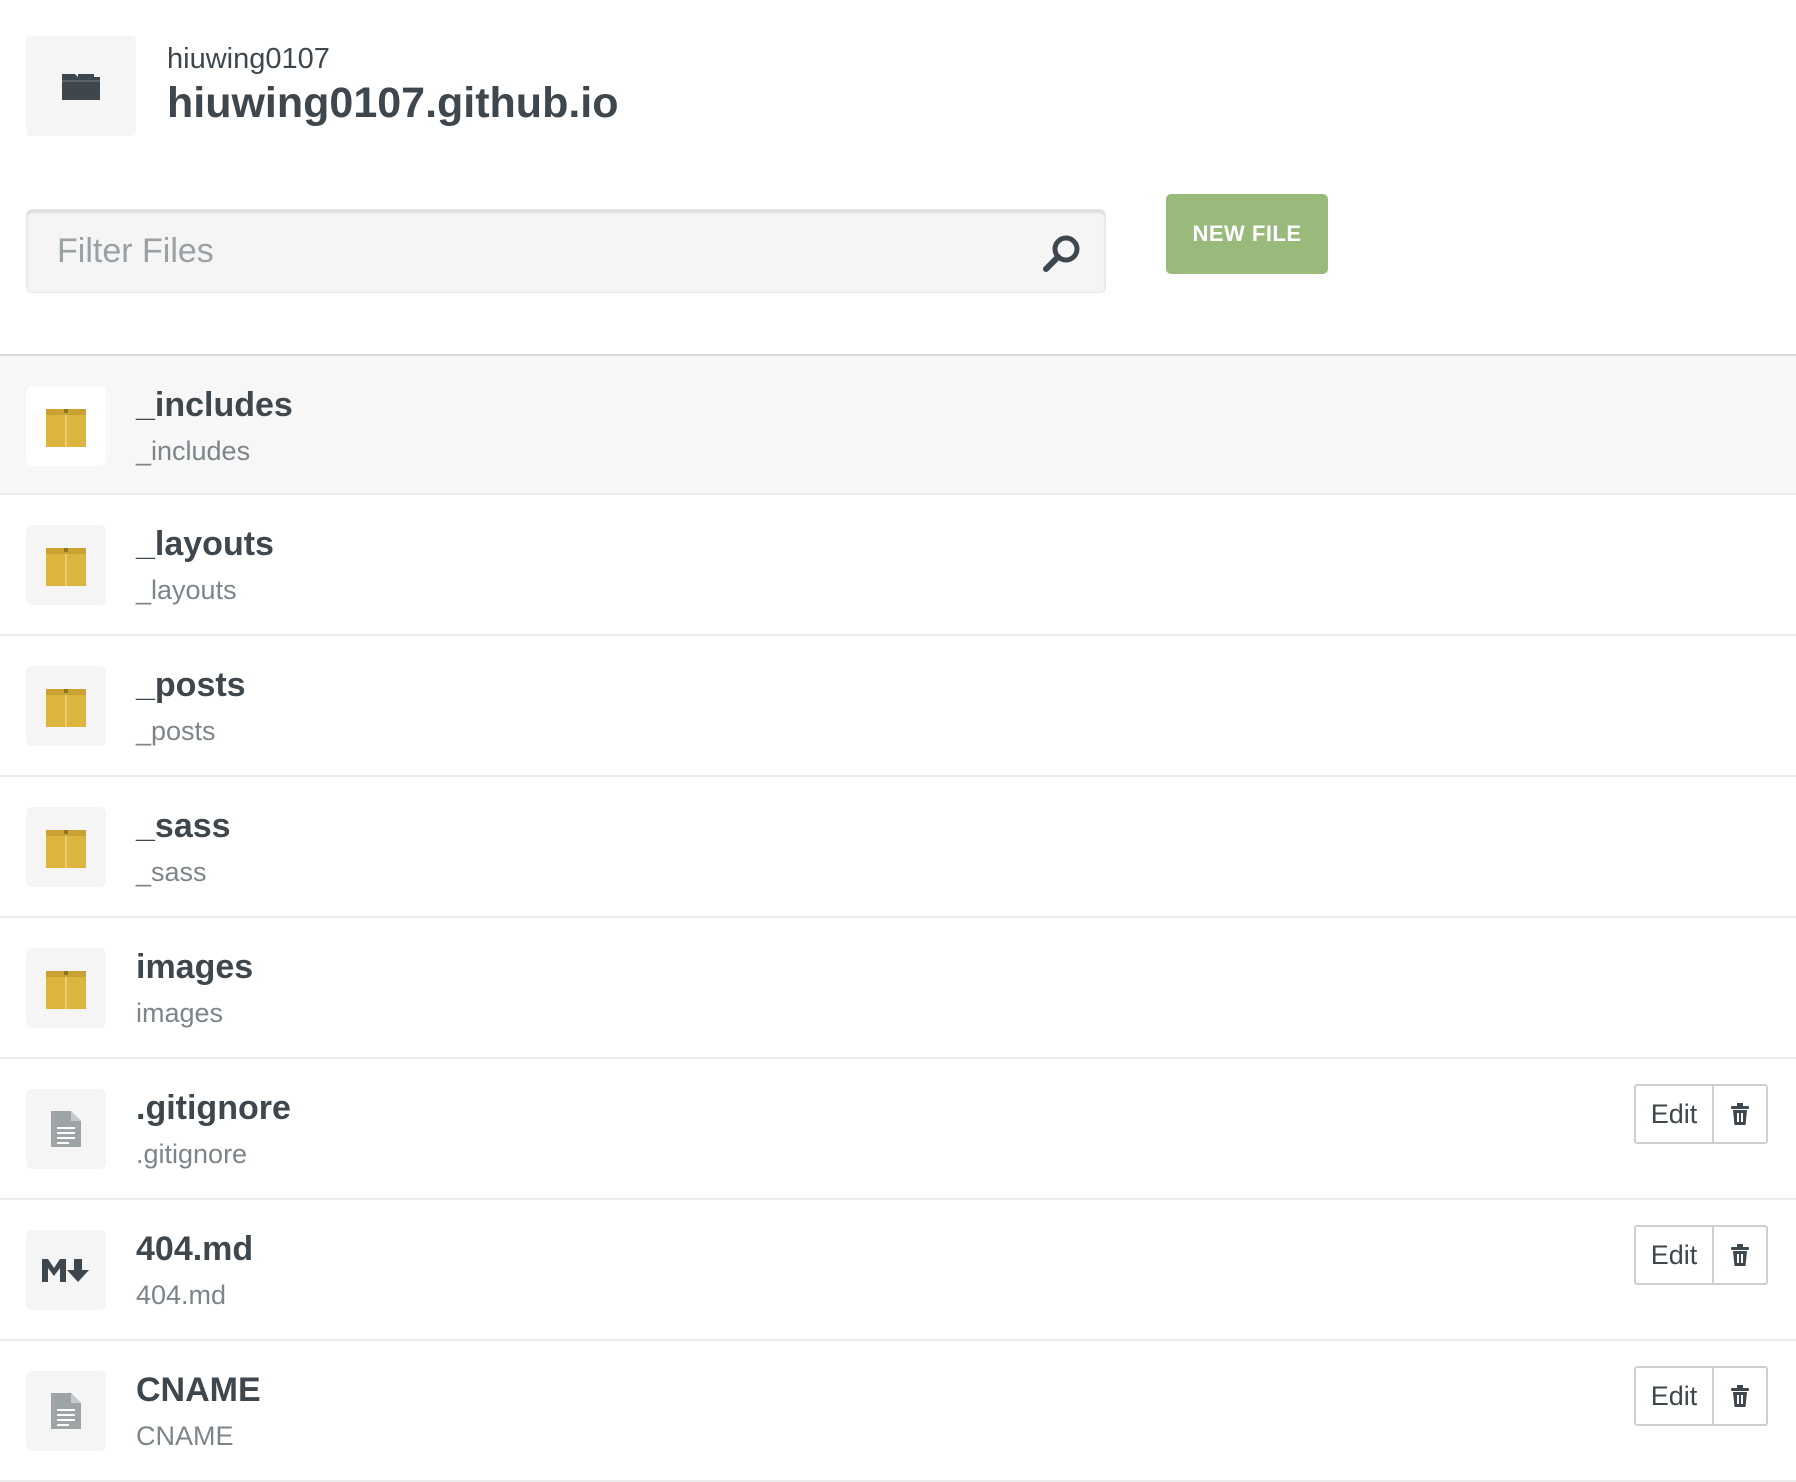 This screenshot has height=1482, width=1796. What do you see at coordinates (898, 565) in the screenshot?
I see `file-row: _layouts _layouts` at bounding box center [898, 565].